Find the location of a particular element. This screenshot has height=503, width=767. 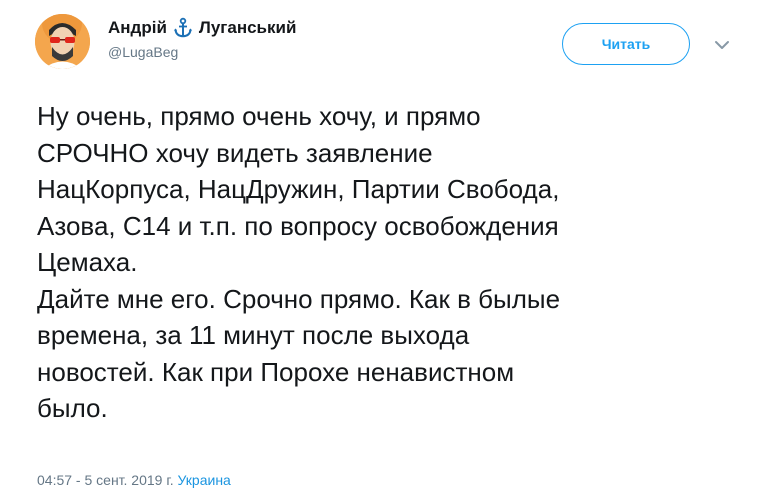

avatar is located at coordinates (62, 41).